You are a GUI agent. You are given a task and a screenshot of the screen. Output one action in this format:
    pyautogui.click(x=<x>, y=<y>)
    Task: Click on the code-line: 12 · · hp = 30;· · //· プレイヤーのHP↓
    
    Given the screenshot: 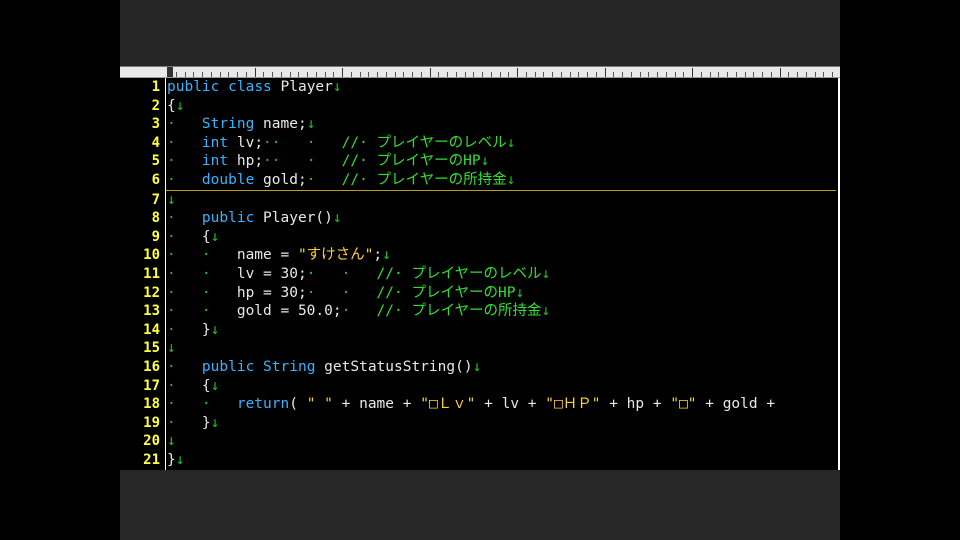 What is the action you would take?
    pyautogui.click(x=479, y=293)
    